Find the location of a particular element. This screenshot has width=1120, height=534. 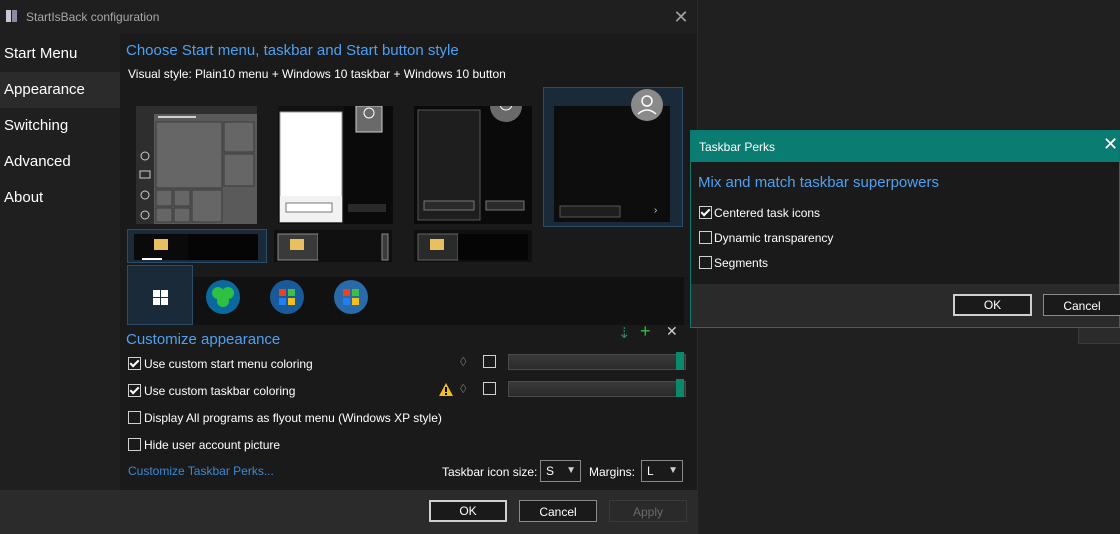

metro-tiles-preview is located at coordinates (196, 165).